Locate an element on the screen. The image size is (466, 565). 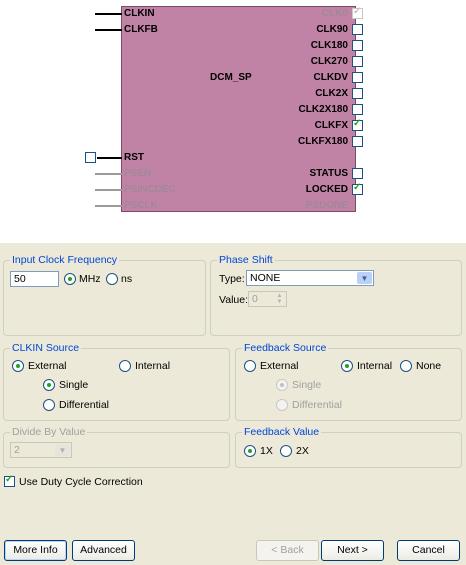
feedback-differential-radio is located at coordinates (282, 405).